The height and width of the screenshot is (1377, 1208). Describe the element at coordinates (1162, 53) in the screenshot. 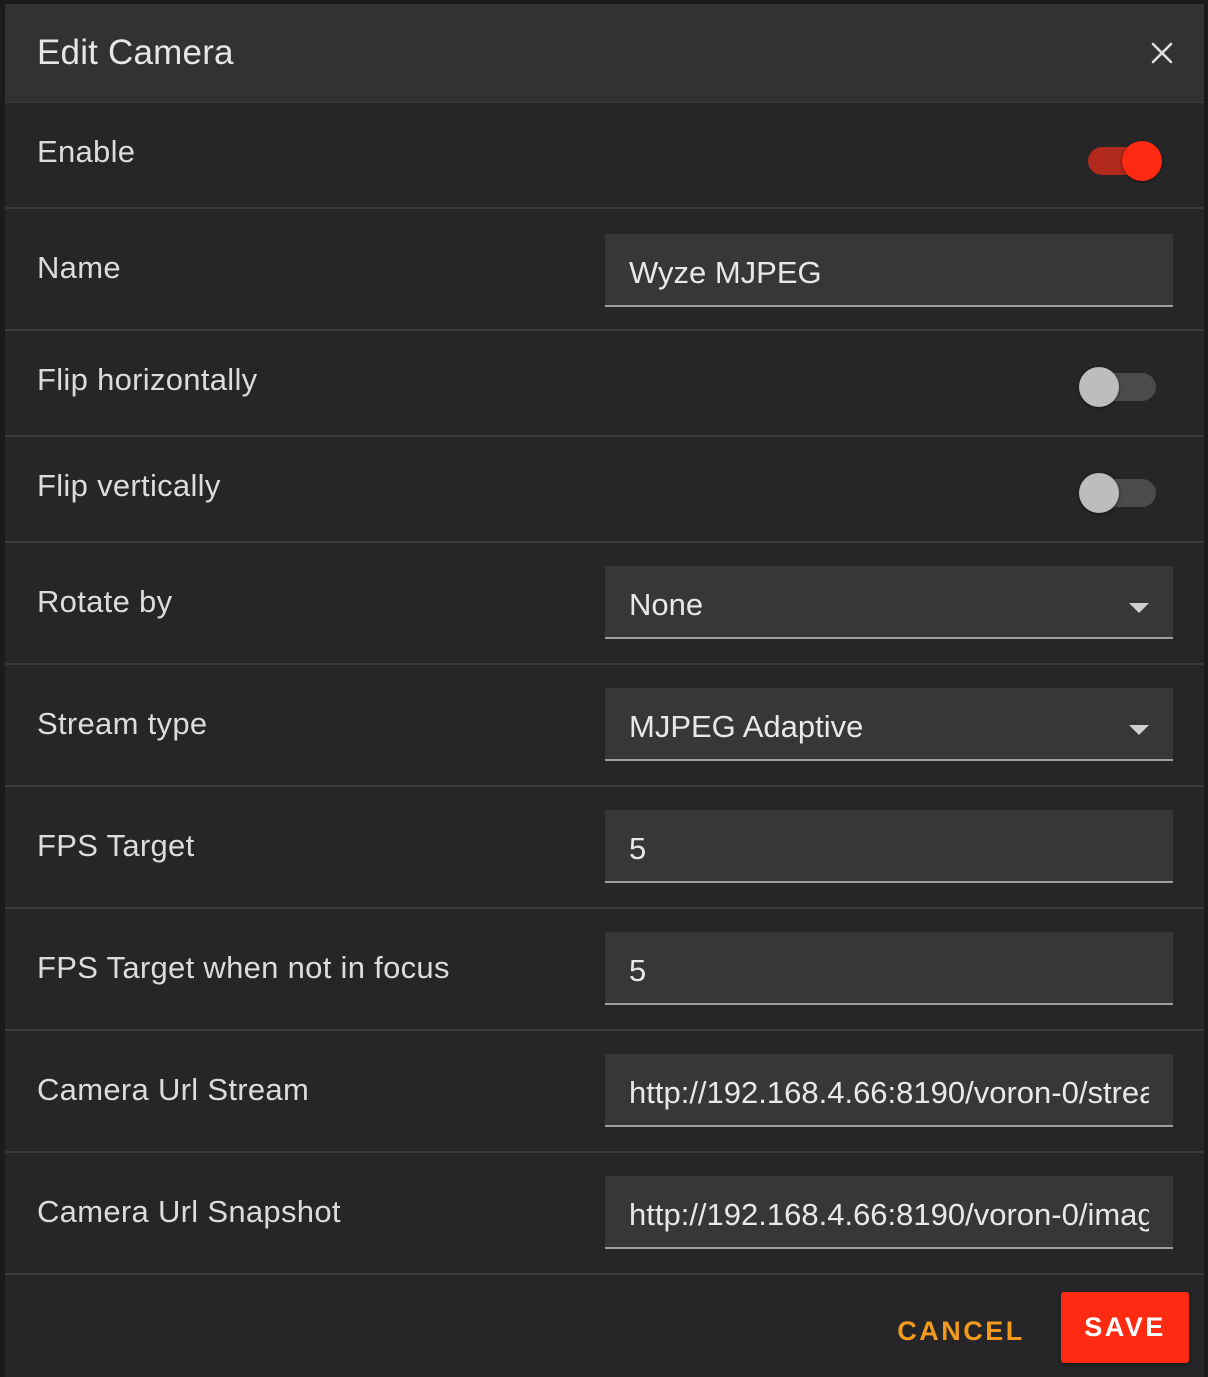

I see `close-icon` at that location.